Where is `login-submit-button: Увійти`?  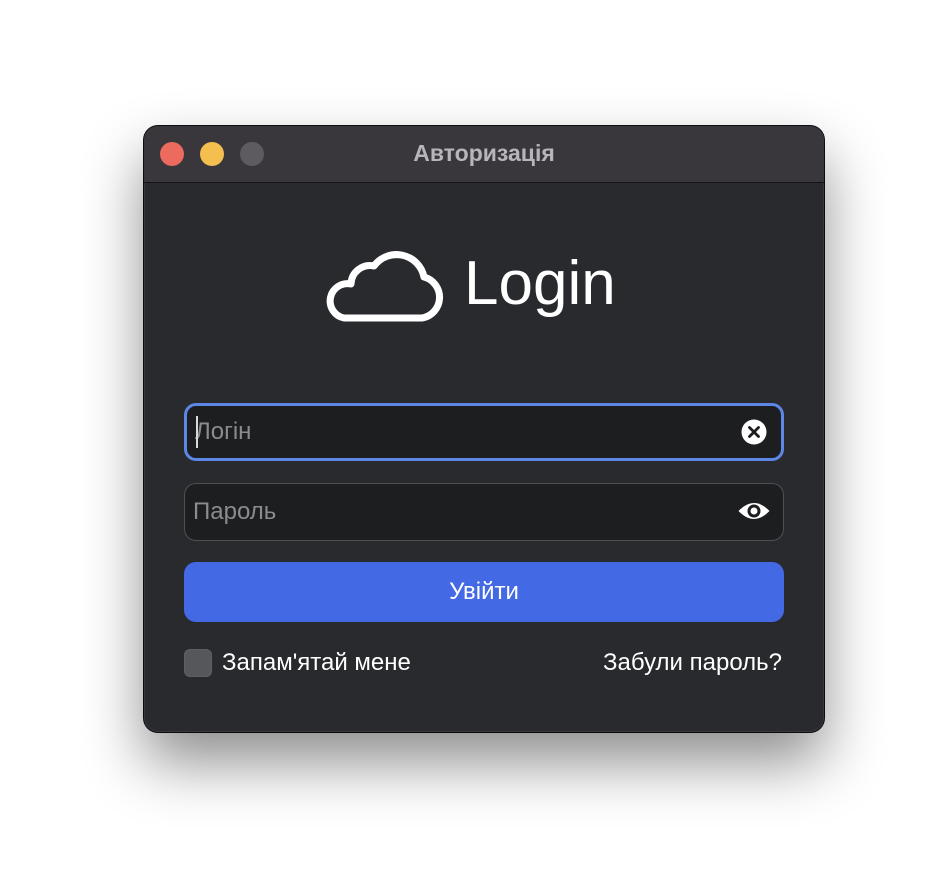
login-submit-button: Увійти is located at coordinates (484, 592).